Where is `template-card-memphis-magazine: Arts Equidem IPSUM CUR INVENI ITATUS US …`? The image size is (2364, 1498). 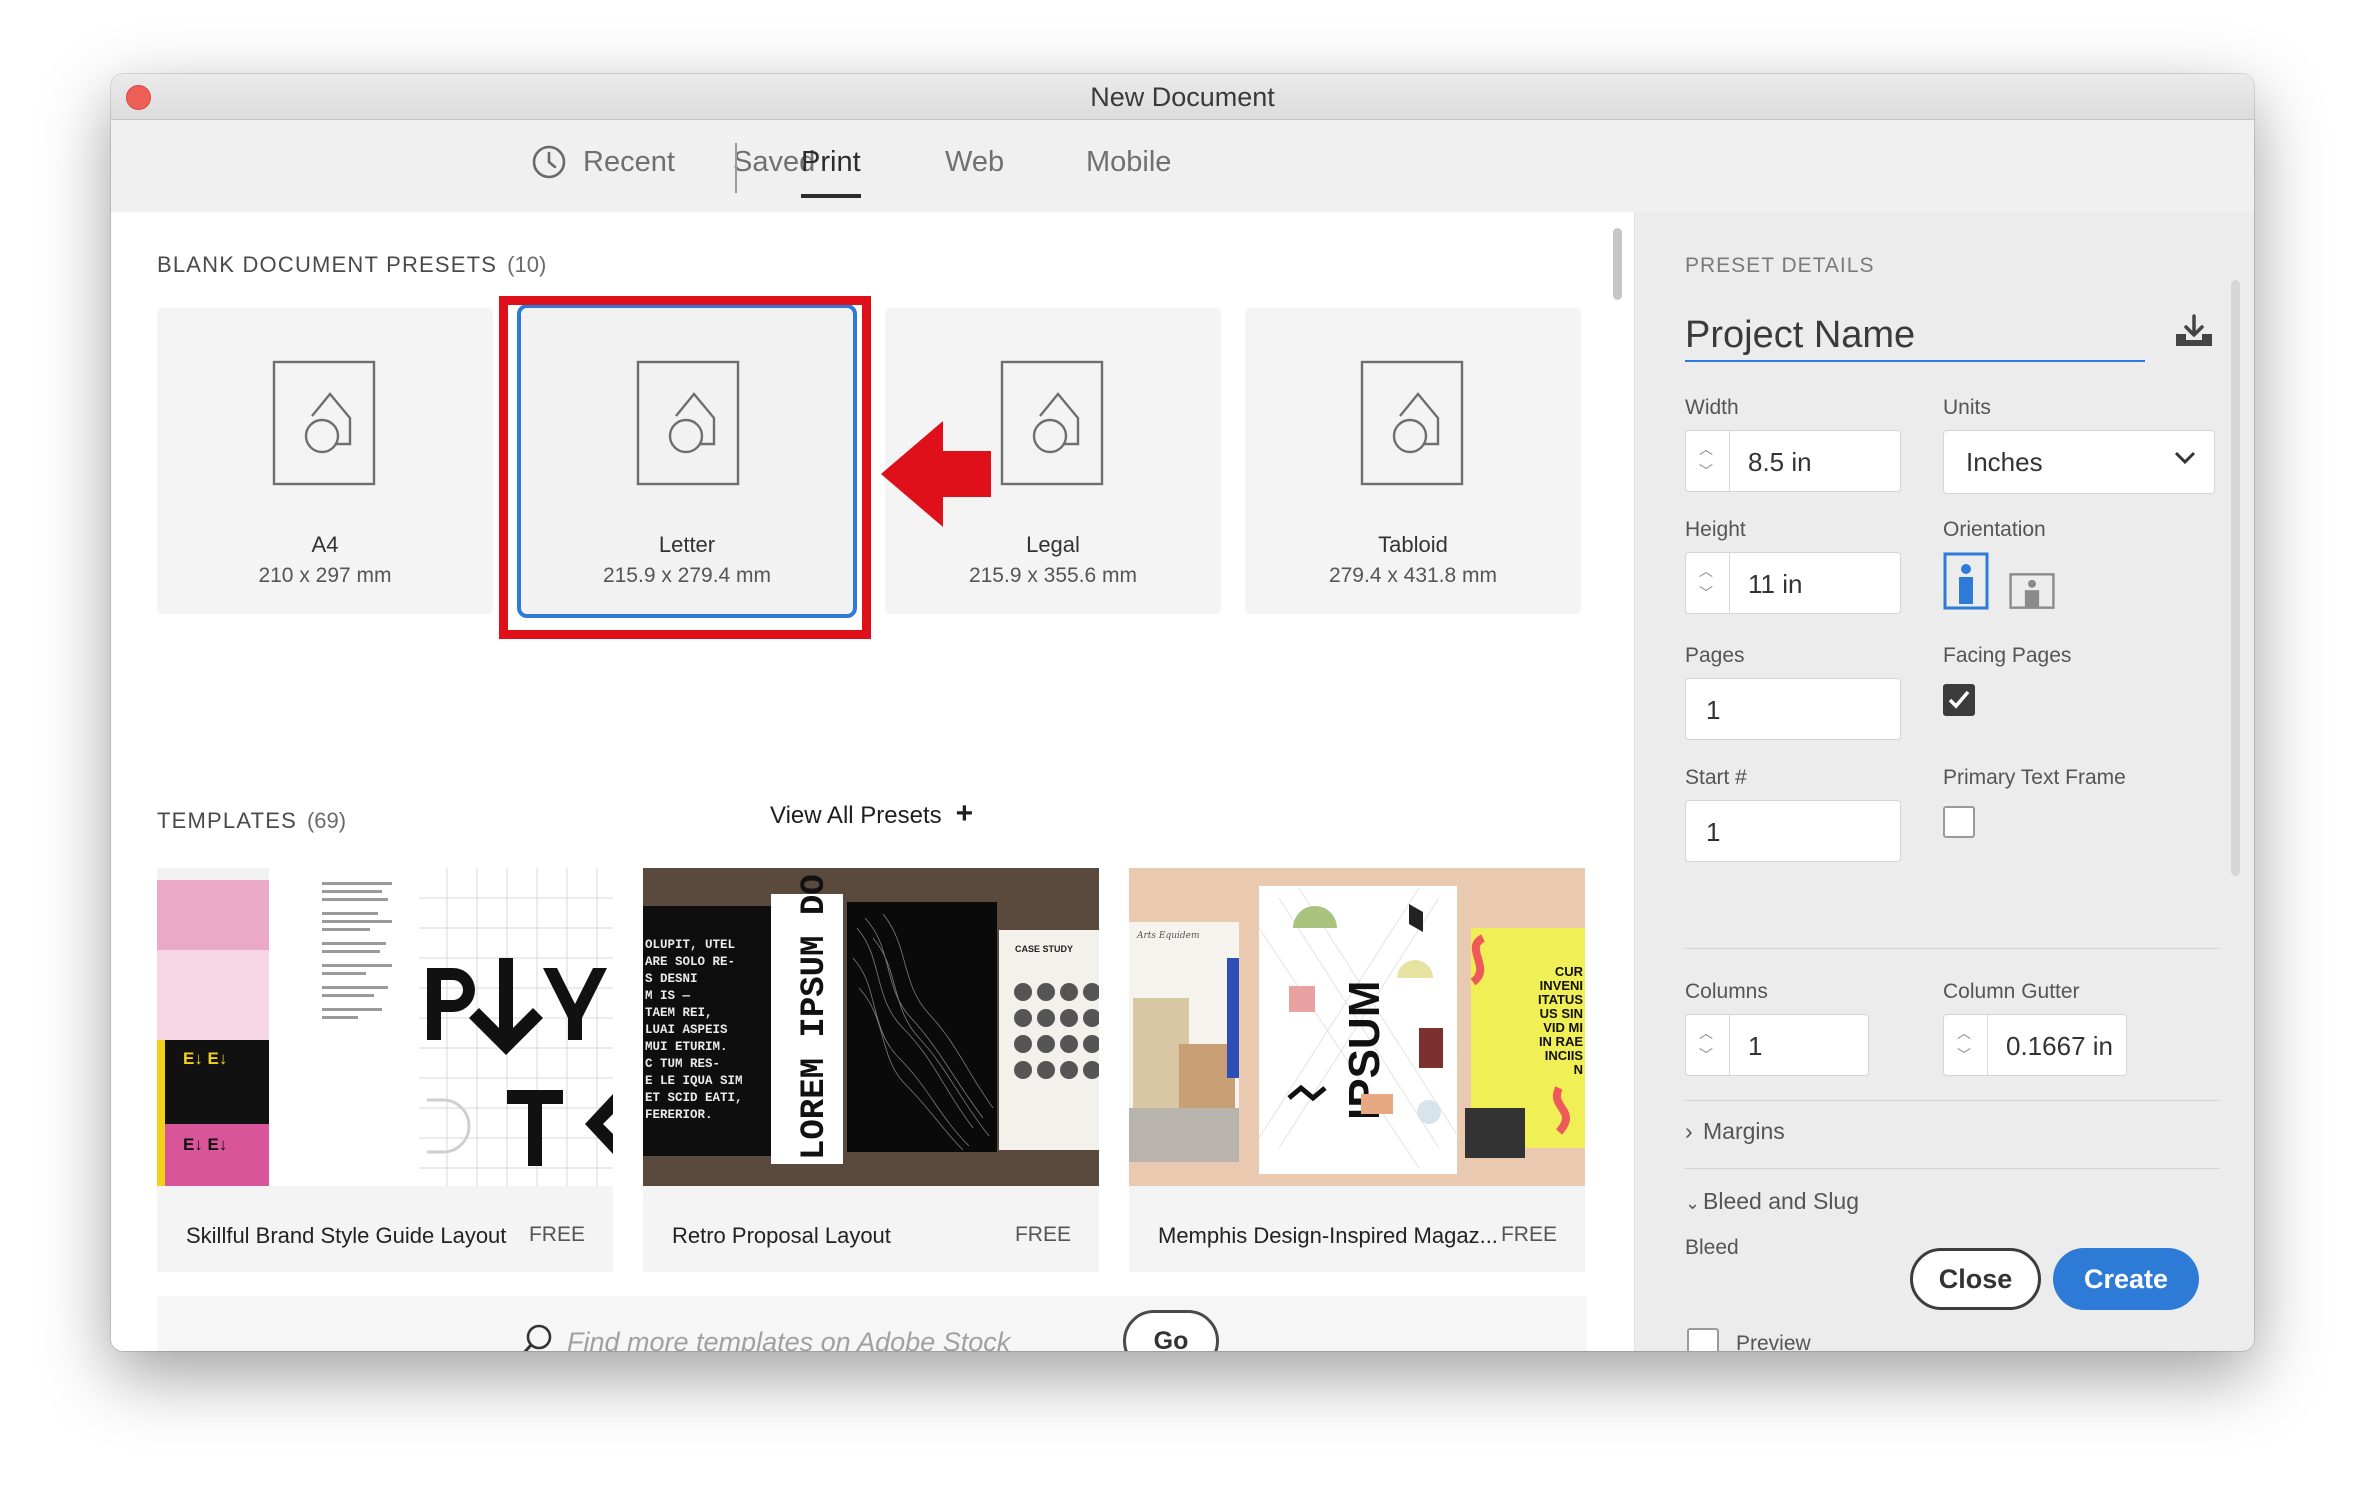 template-card-memphis-magazine: Arts Equidem IPSUM CUR INVENI ITATUS US … is located at coordinates (1357, 1070).